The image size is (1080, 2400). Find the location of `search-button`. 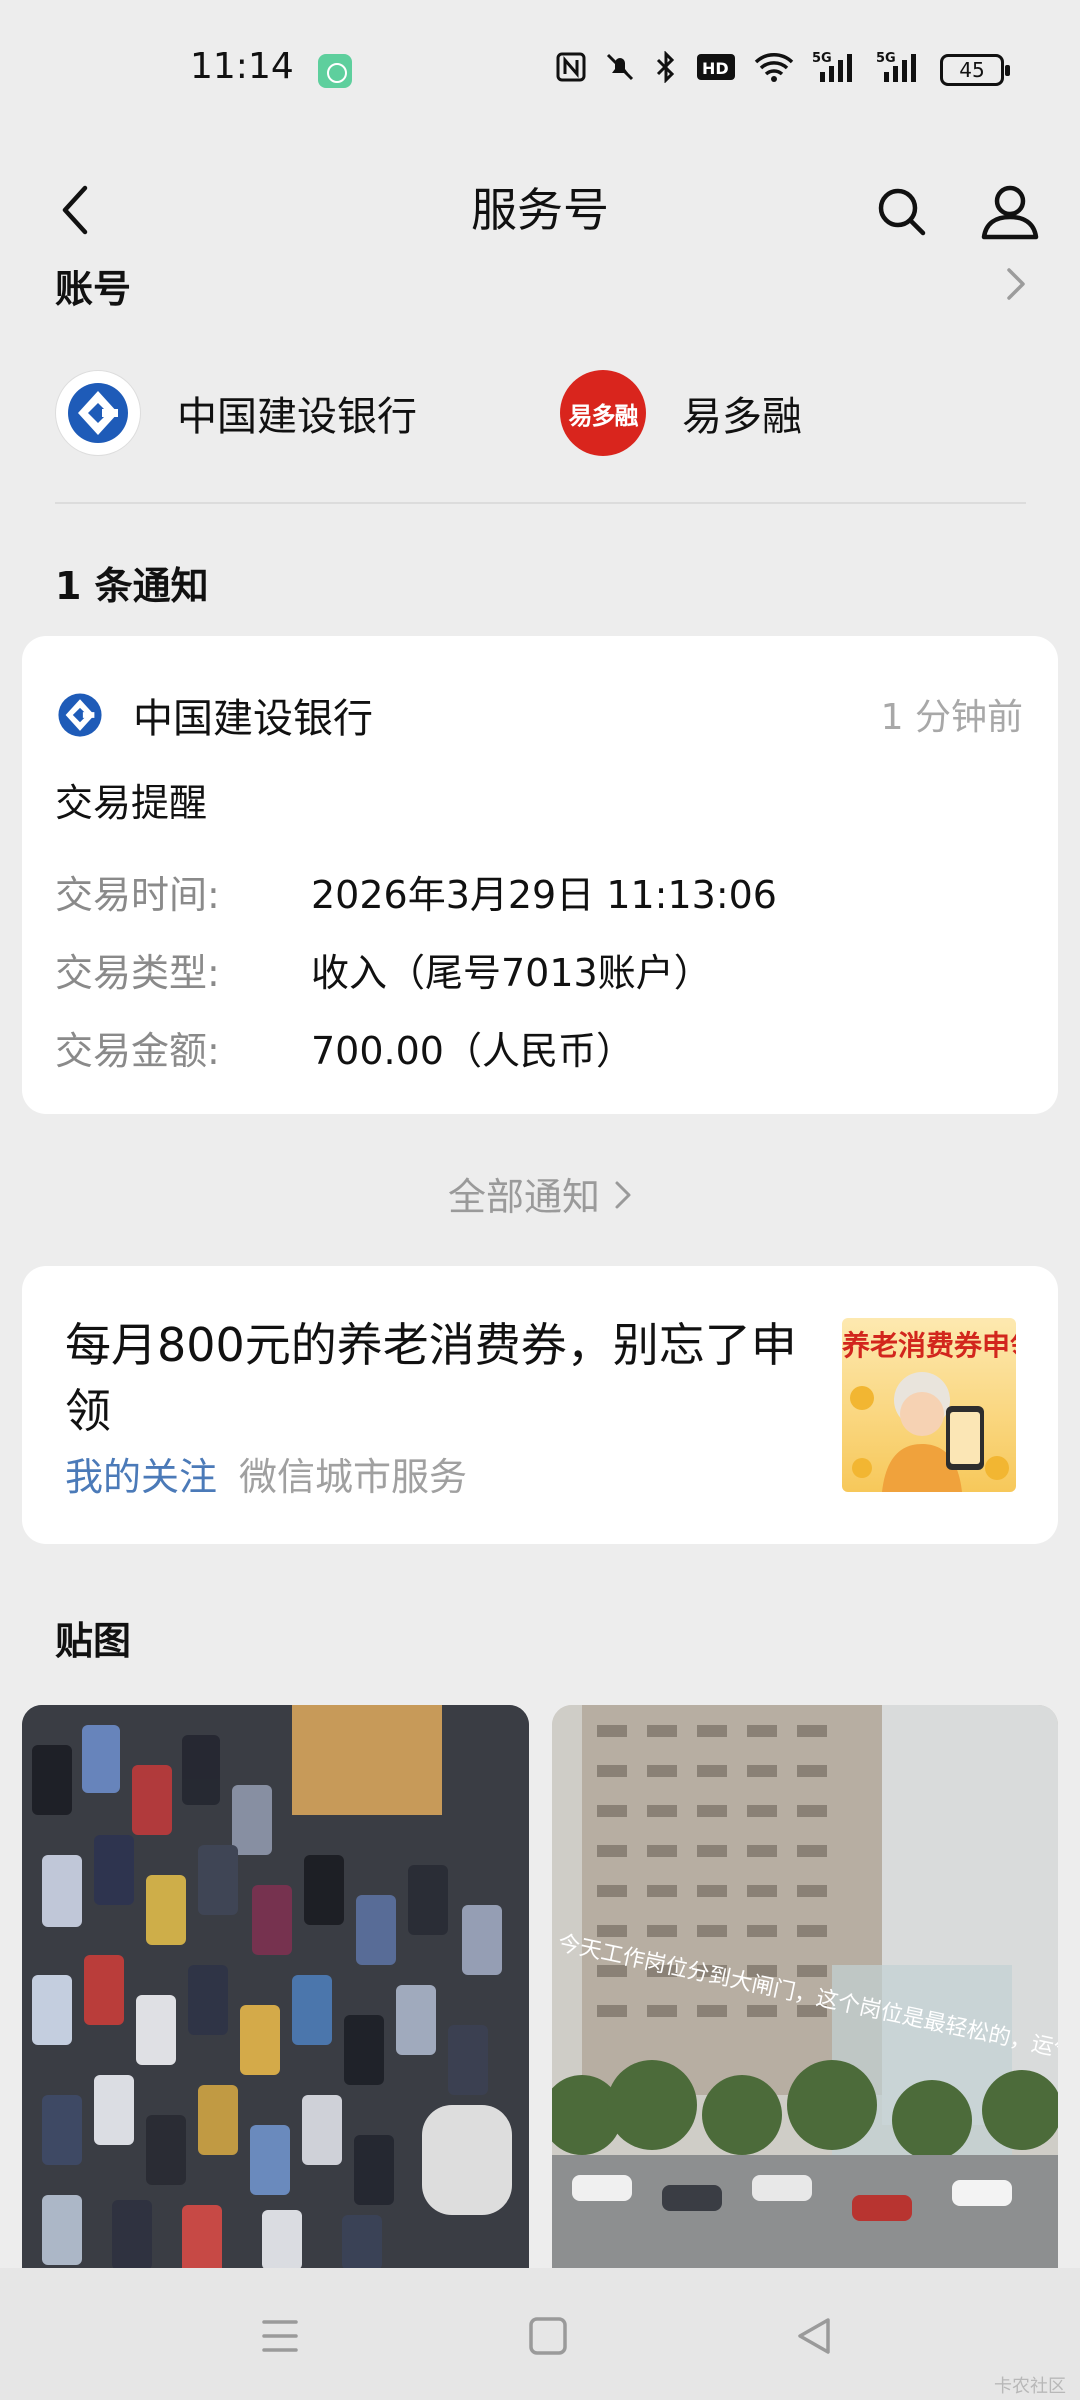

search-button is located at coordinates (902, 212).